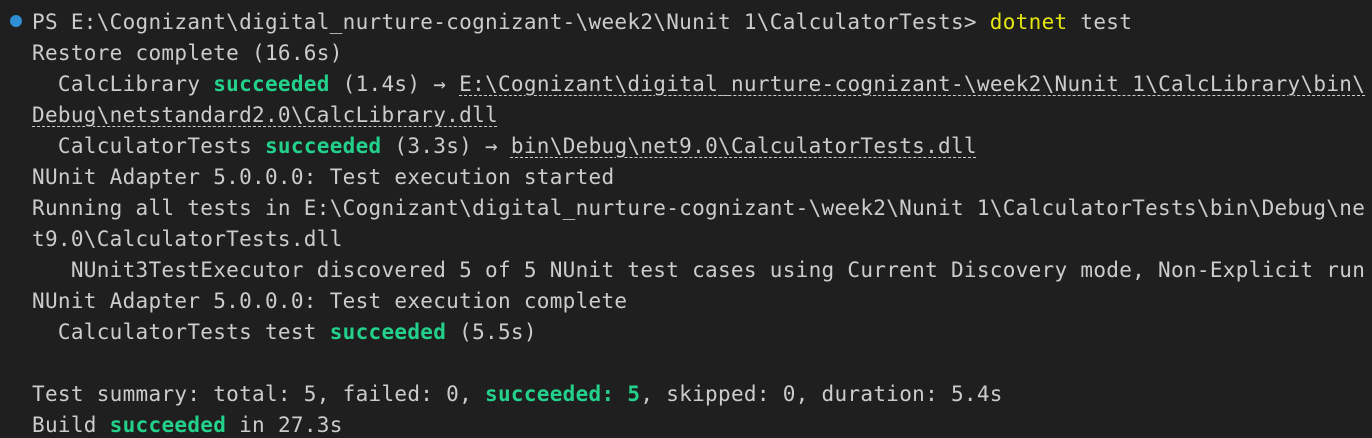 This screenshot has height=438, width=1372. Describe the element at coordinates (491, 332) in the screenshot. I see `test-time: (5.5s)` at that location.